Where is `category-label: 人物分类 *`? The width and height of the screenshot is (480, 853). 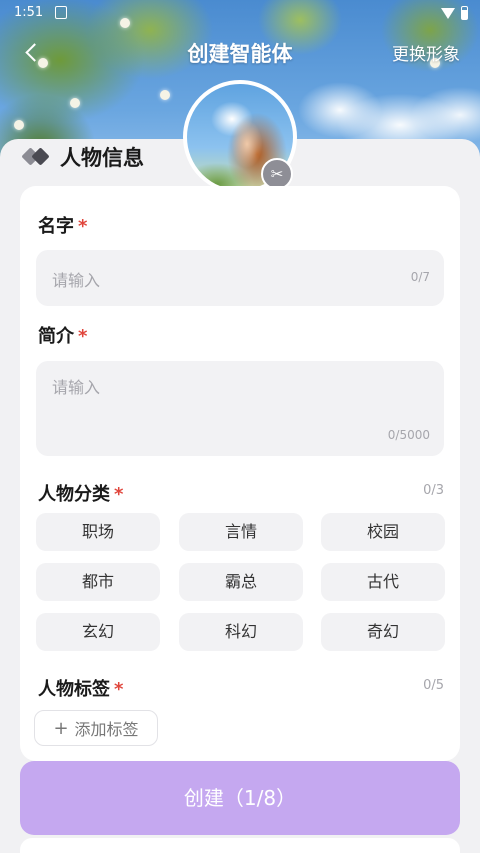 category-label: 人物分类 * is located at coordinates (81, 494).